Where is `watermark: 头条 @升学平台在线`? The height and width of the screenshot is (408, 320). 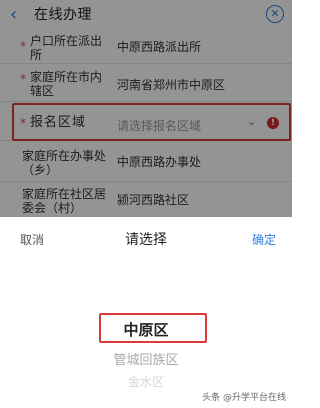 watermark: 头条 @升学平台在线 is located at coordinates (244, 398).